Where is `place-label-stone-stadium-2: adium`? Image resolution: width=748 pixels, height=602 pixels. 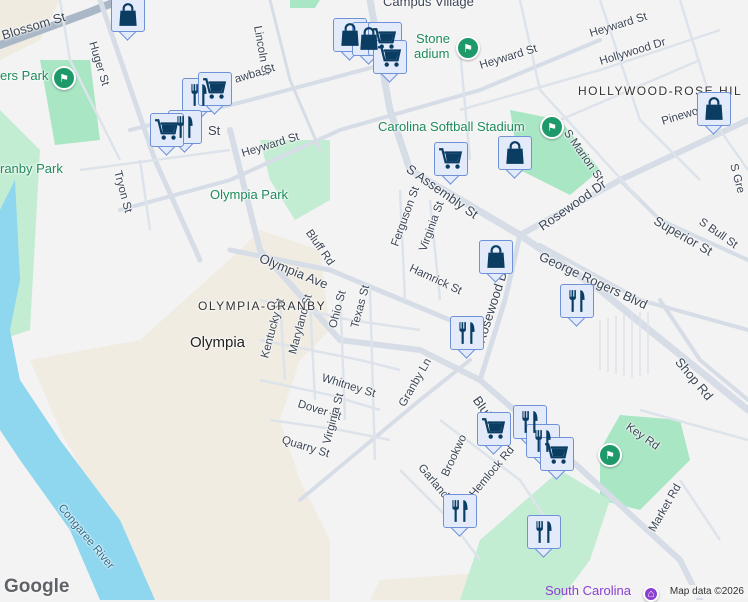
place-label-stone-stadium-2: adium is located at coordinates (431, 53).